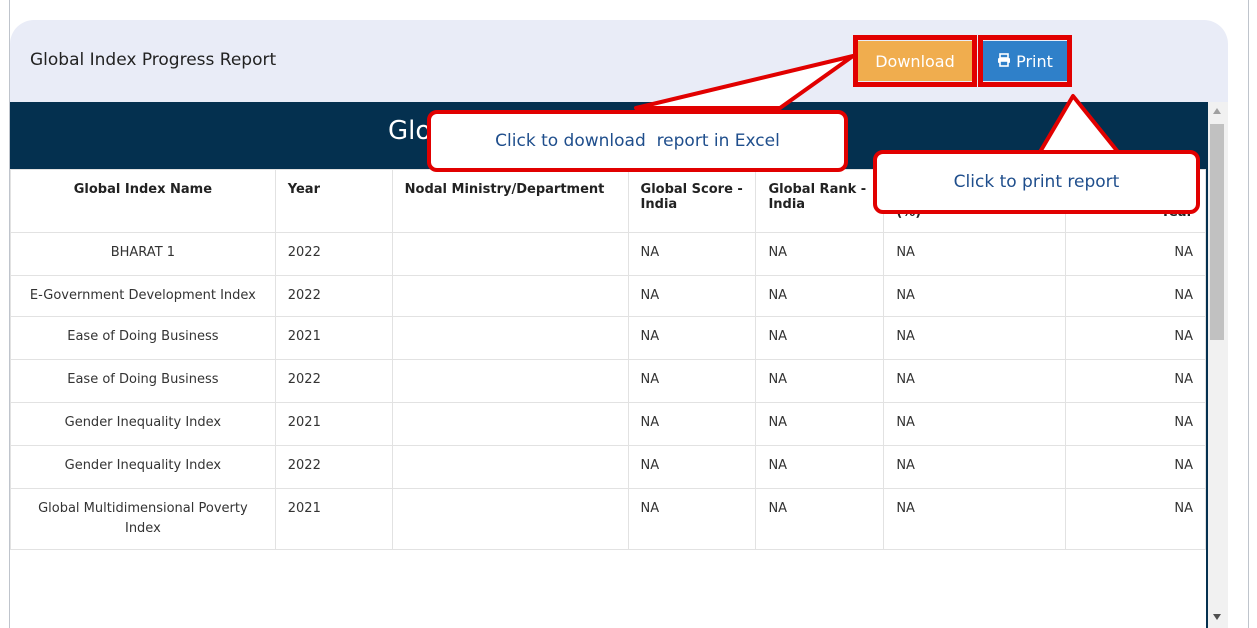 This screenshot has width=1257, height=628. I want to click on print-callout-text: Click to print report, so click(1036, 182).